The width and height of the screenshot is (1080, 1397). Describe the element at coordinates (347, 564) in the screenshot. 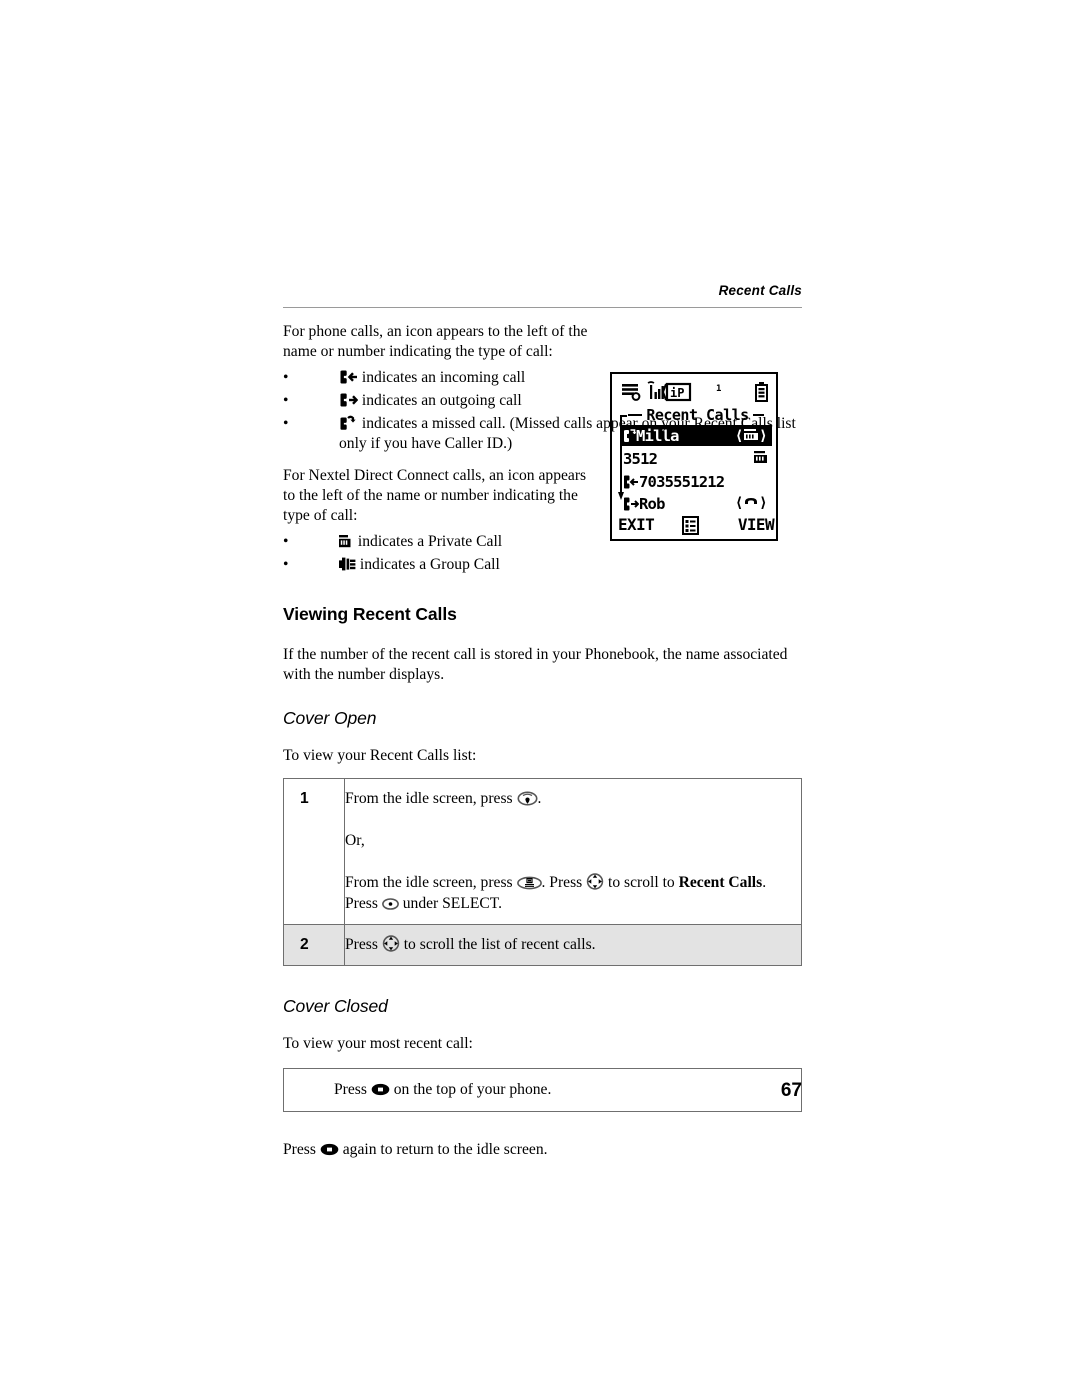

I see `group-call-icon` at that location.